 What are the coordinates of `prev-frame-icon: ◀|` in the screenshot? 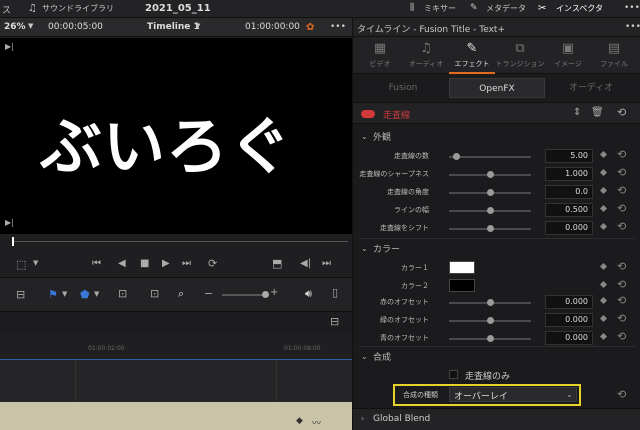 It's located at (305, 263).